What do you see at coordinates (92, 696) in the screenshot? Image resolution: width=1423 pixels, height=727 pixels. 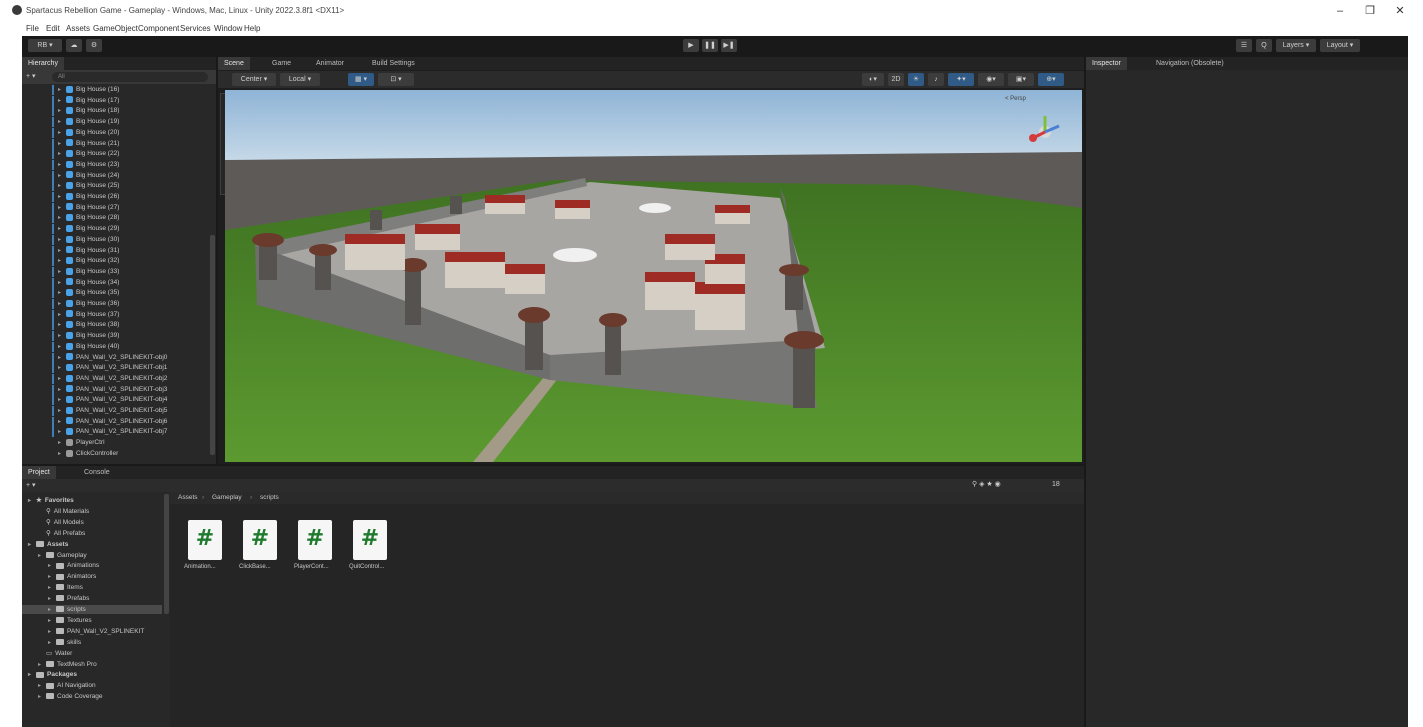 I see `project-tree-item: ▸ Code Coverage` at bounding box center [92, 696].